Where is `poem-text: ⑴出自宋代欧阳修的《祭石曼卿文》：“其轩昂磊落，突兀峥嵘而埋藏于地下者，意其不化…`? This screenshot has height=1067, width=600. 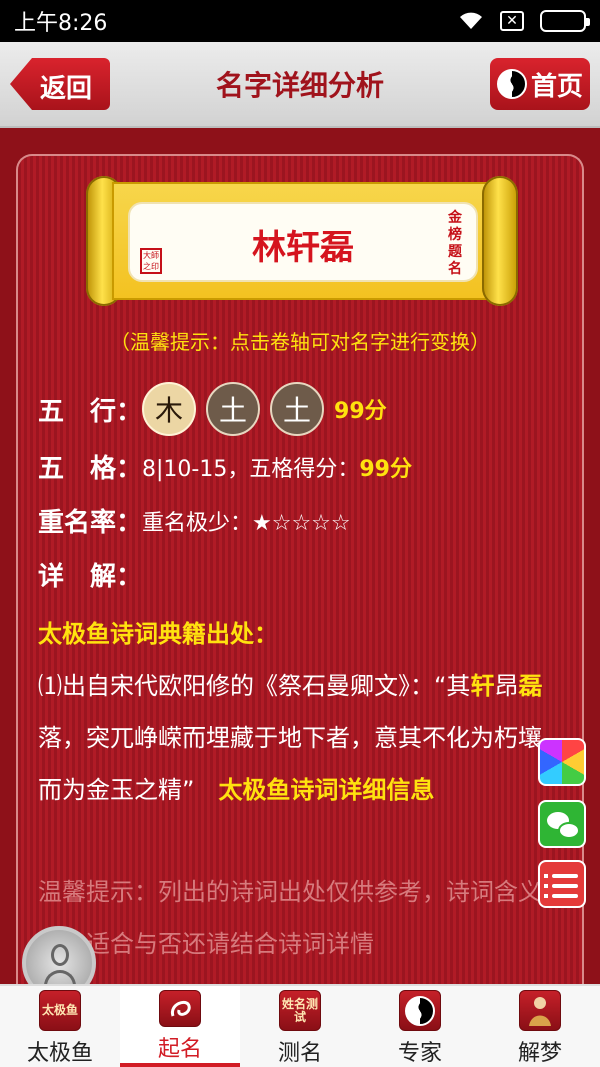 poem-text: ⑴出自宋代欧阳修的《祭石曼卿文》：“其轩昂磊落，突兀峥嵘而埋藏于地下者，意其不化… is located at coordinates (302, 738).